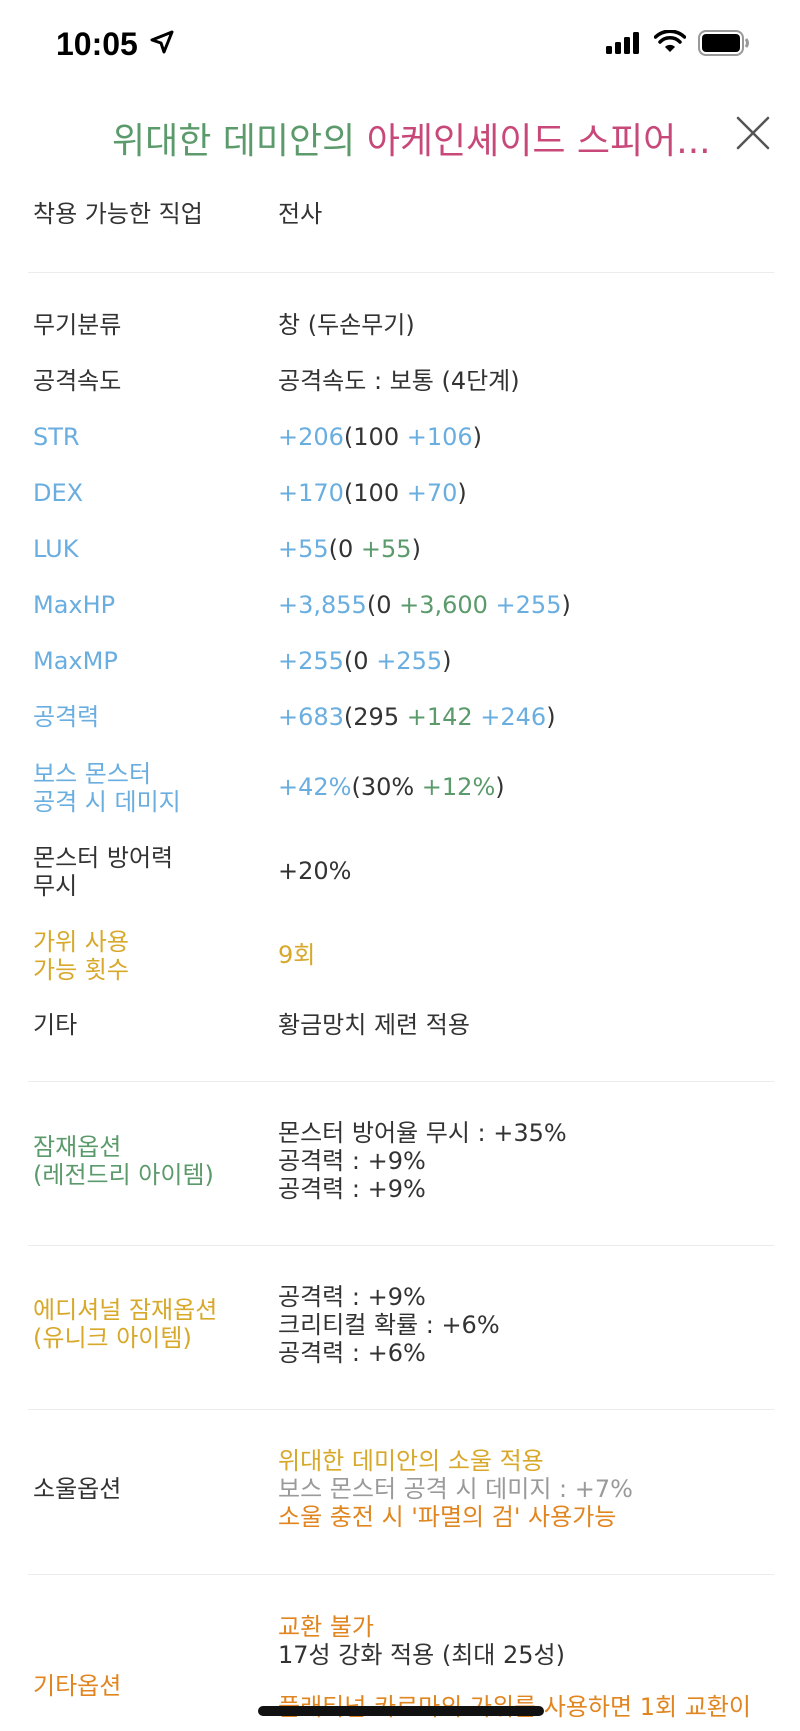 The width and height of the screenshot is (800, 1731). Describe the element at coordinates (352, 1353) in the screenshot. I see `additional-line: 공격력 : +6%` at that location.